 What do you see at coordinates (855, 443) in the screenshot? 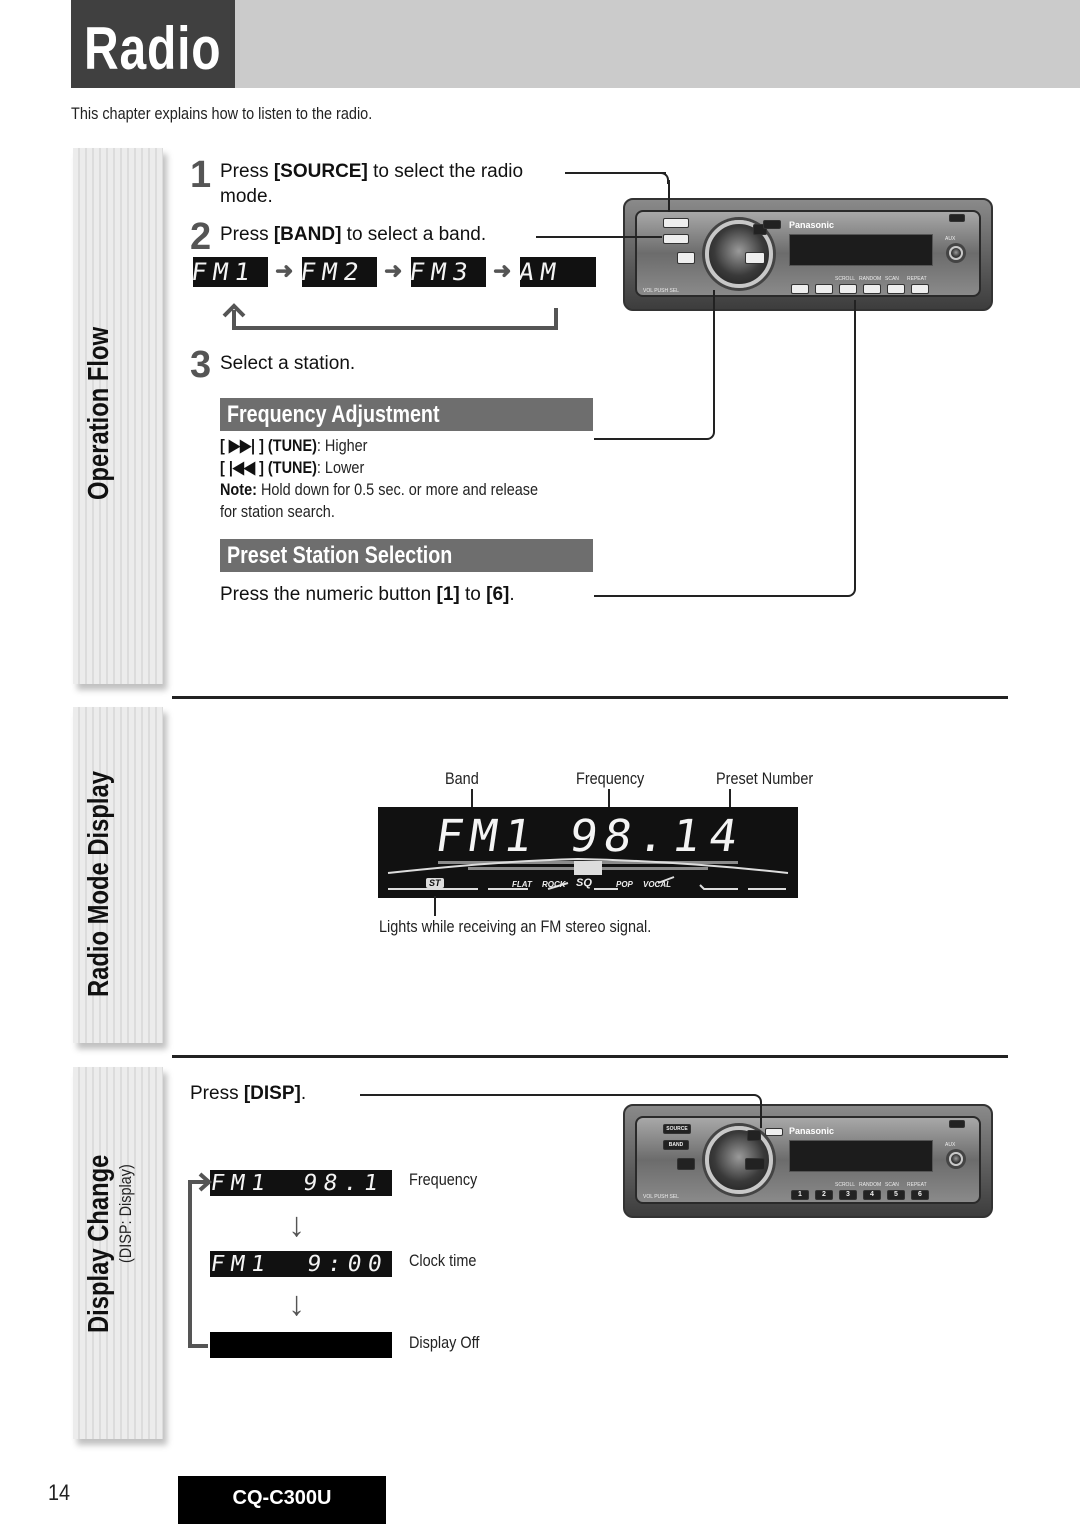
I see `connector-preset-v` at bounding box center [855, 443].